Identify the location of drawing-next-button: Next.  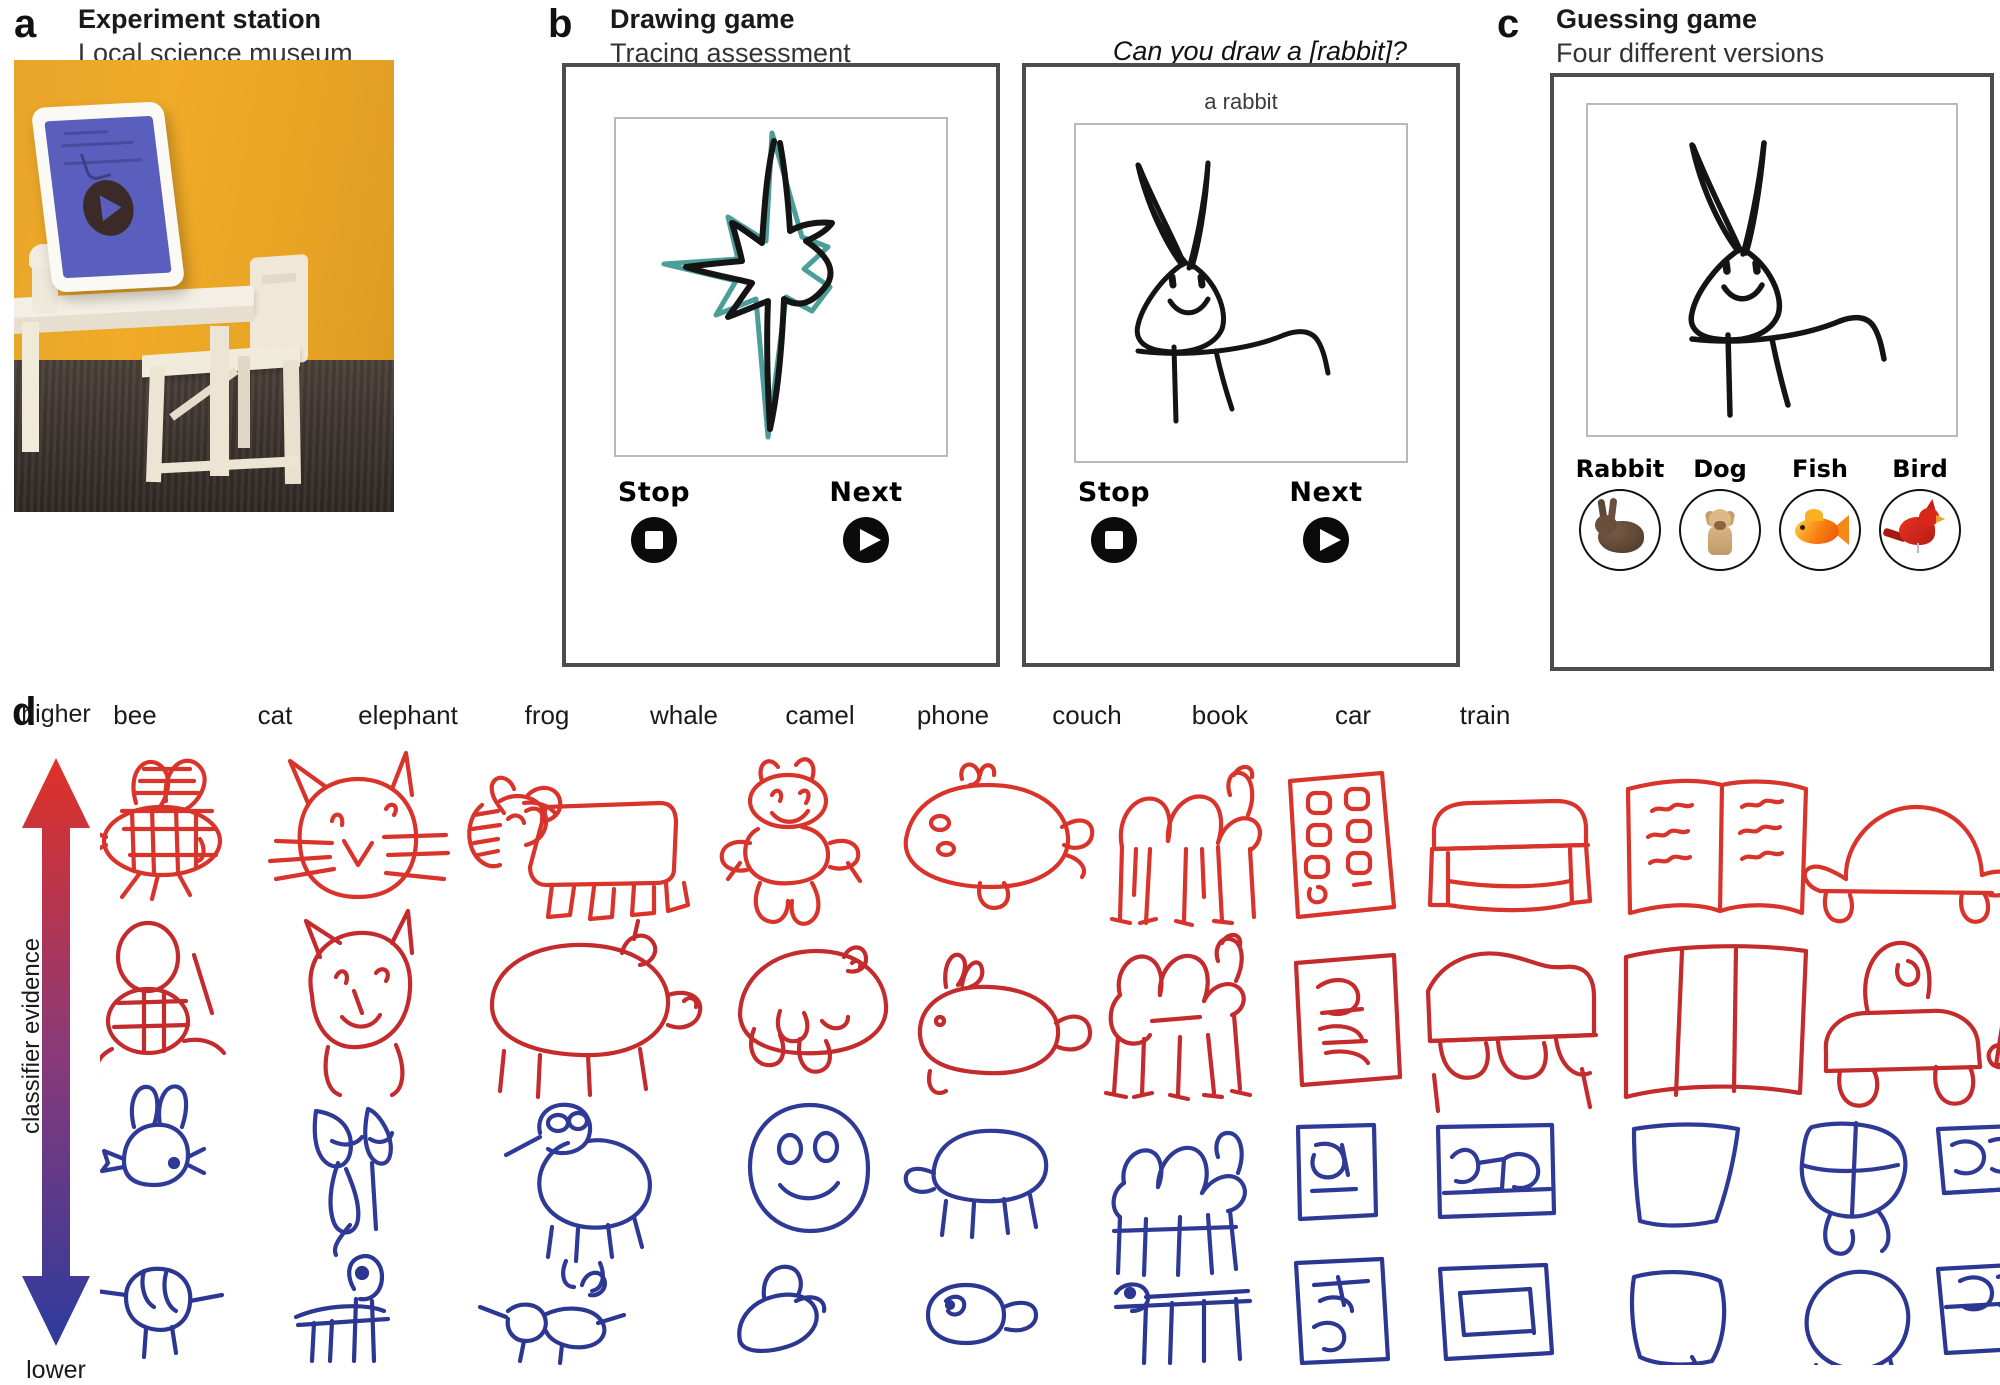
(1326, 520).